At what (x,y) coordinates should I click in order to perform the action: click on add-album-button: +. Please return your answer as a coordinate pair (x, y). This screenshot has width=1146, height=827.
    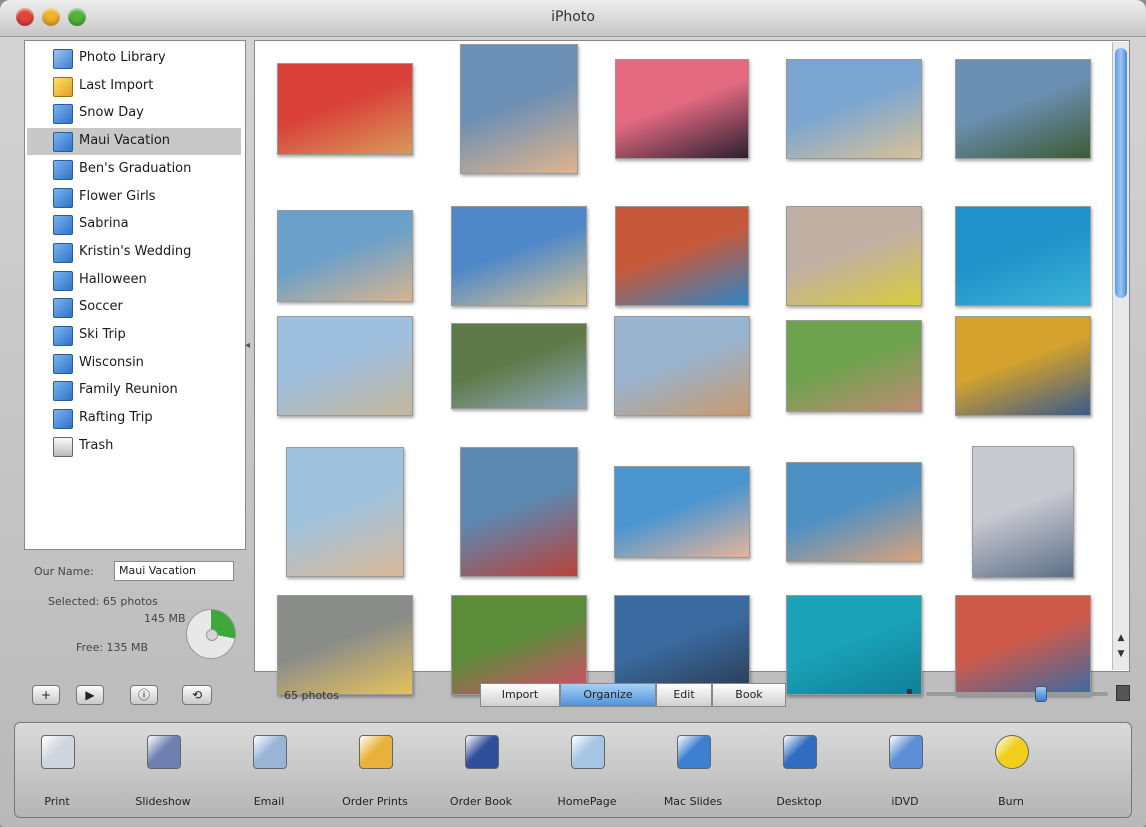
    Looking at the image, I should click on (46, 695).